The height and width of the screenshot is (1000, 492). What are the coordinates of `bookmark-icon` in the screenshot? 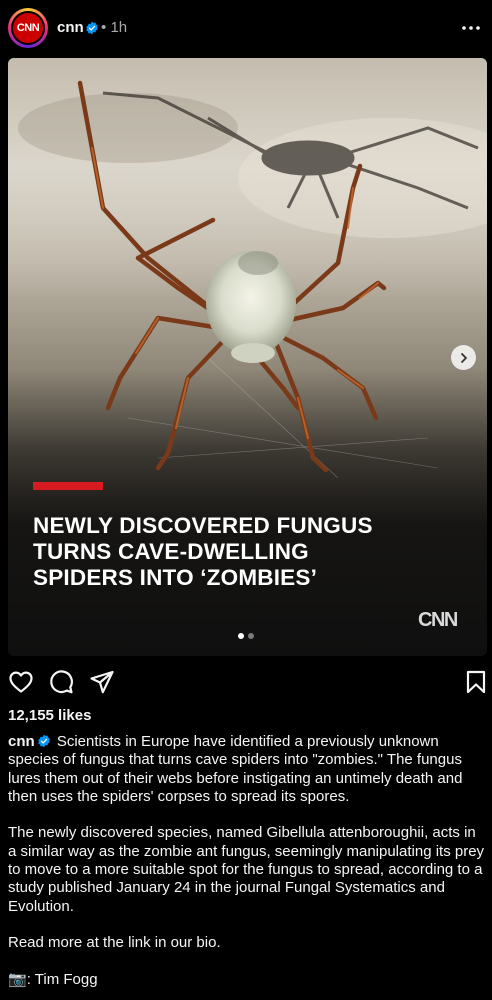 It's located at (476, 682).